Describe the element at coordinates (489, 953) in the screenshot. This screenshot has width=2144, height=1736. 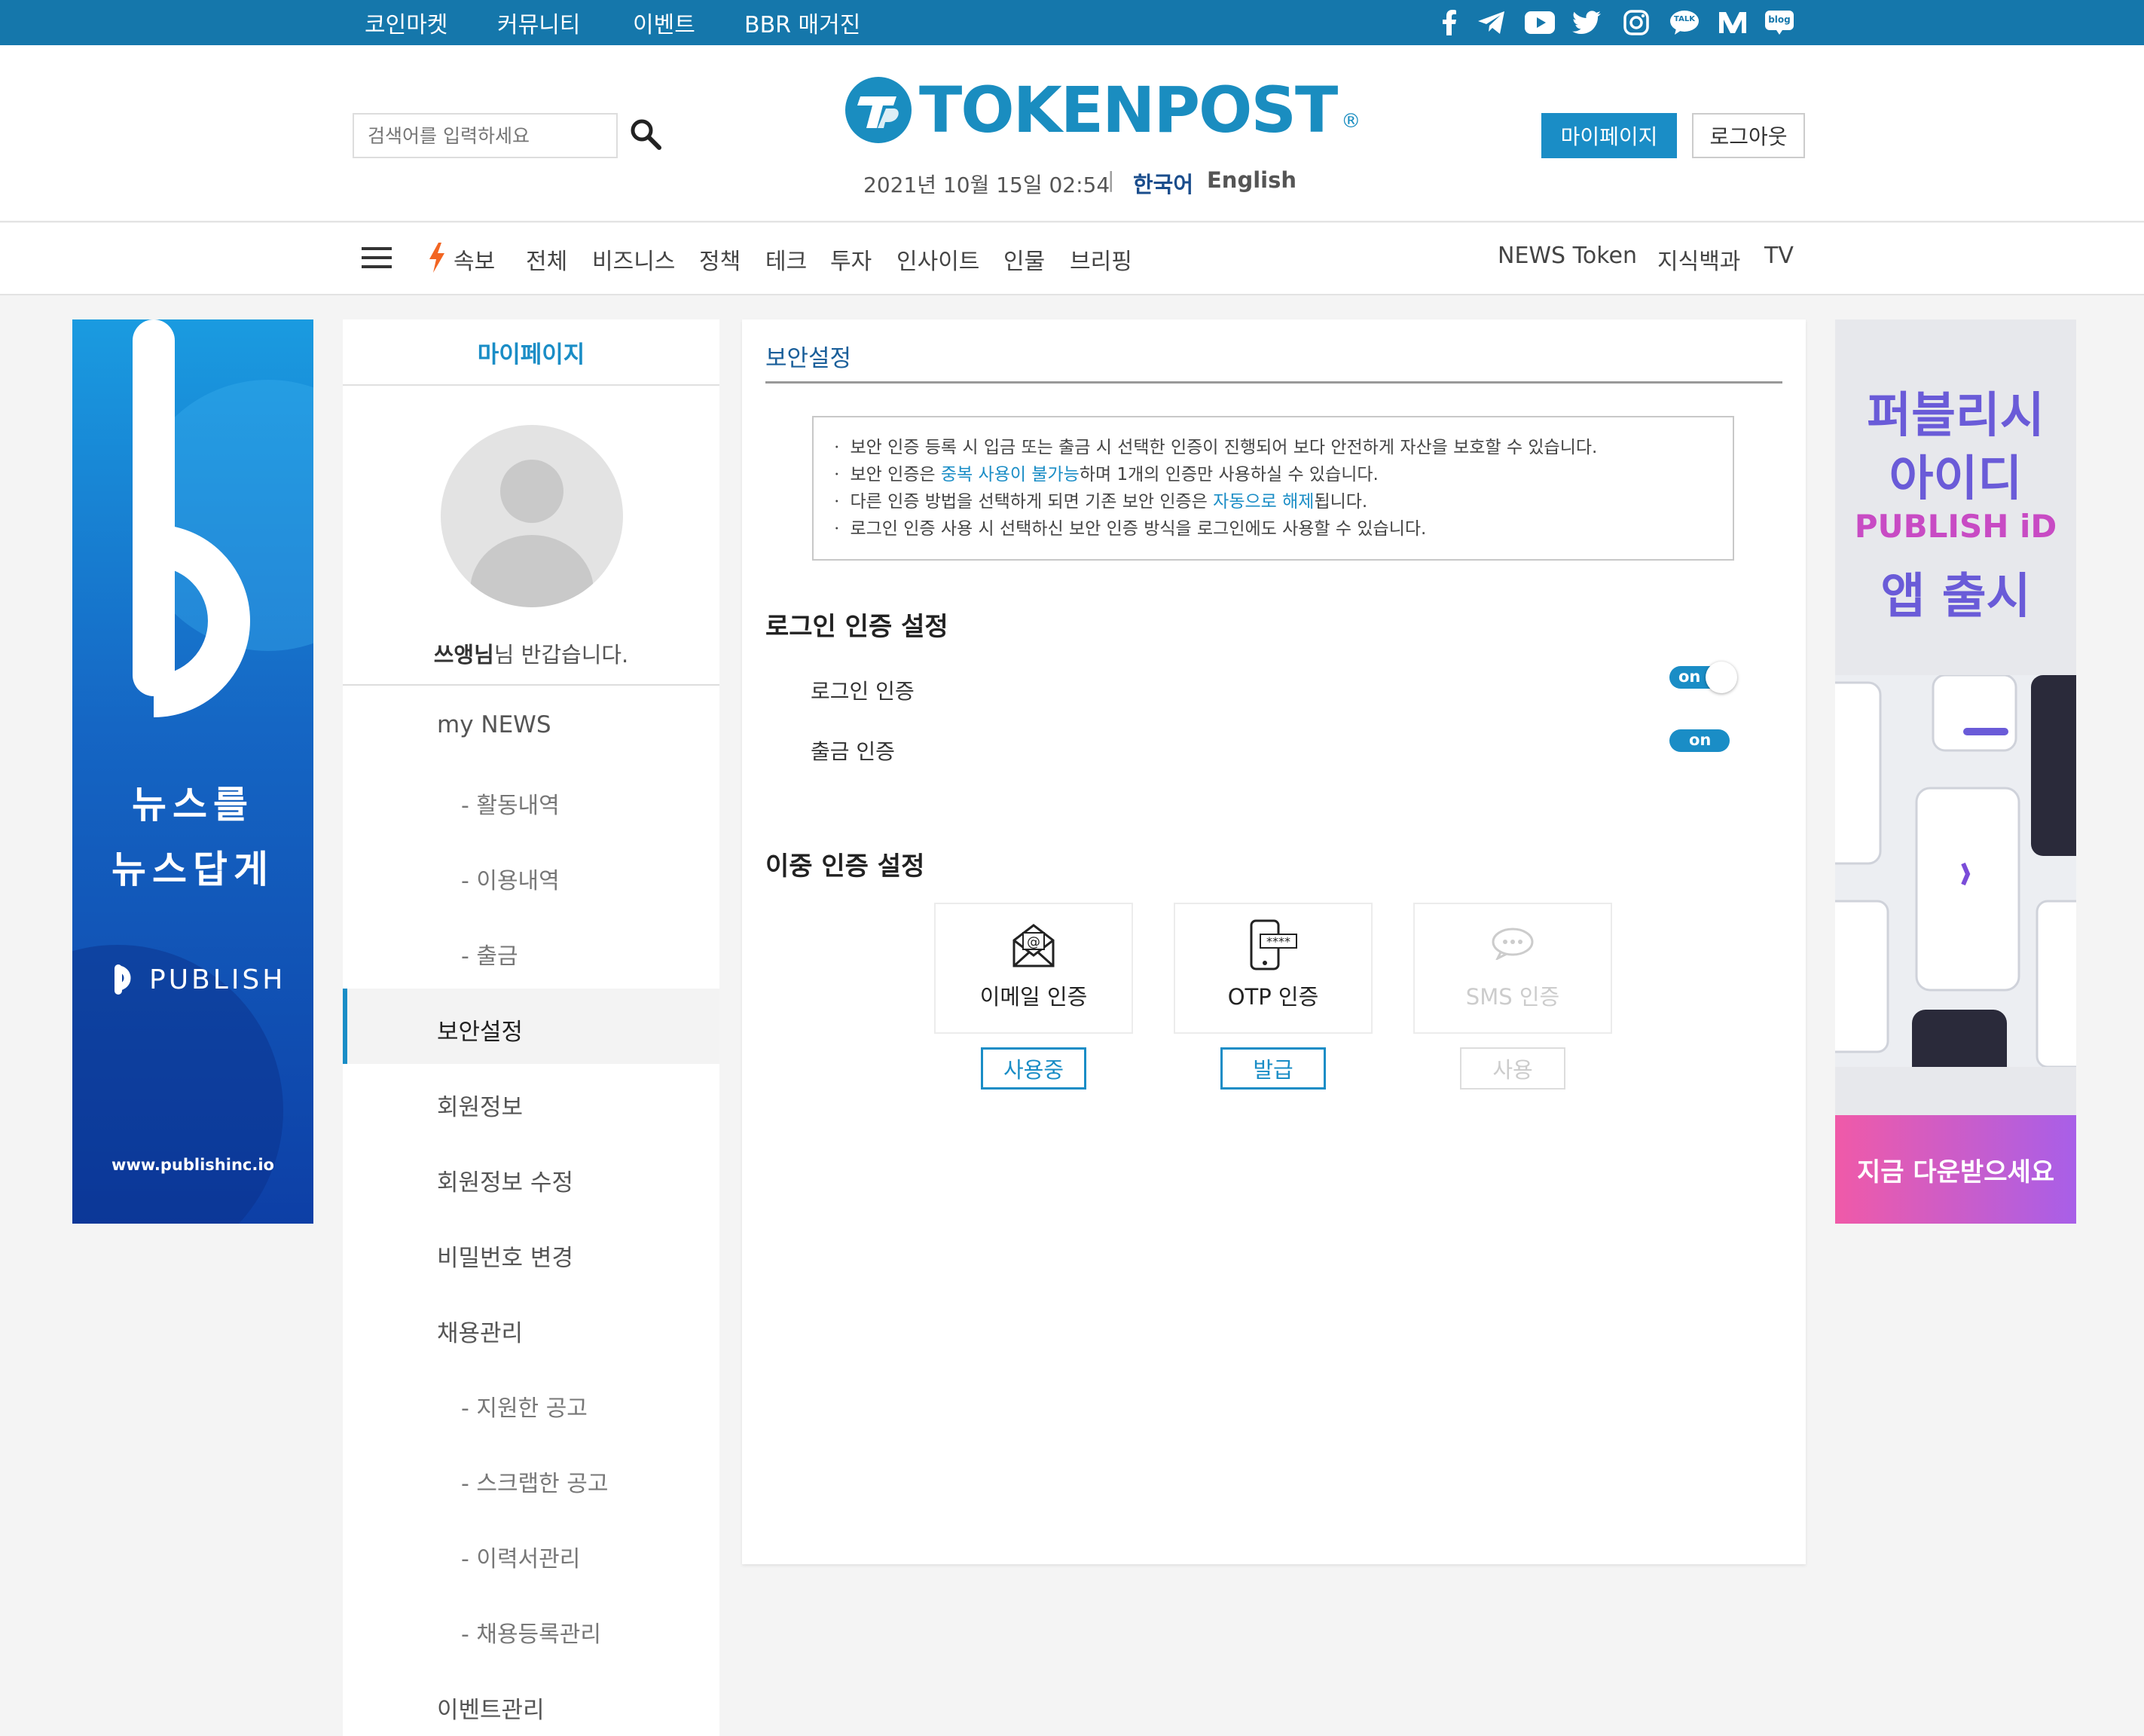
I see `sidebar-item-withdraw: - 출금` at that location.